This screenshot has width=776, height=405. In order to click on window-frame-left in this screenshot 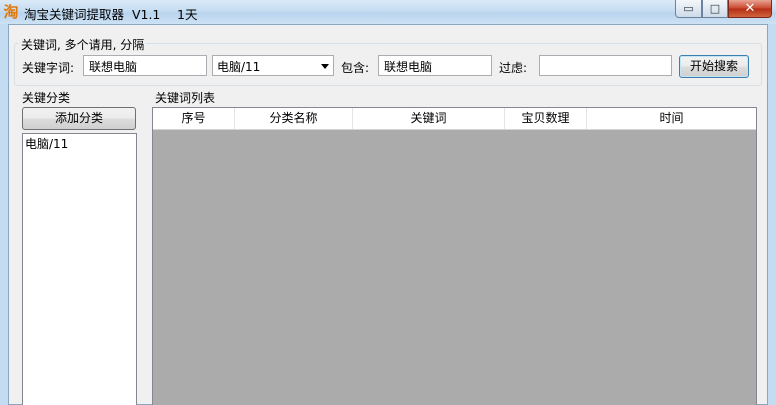, I will do `click(4, 214)`.